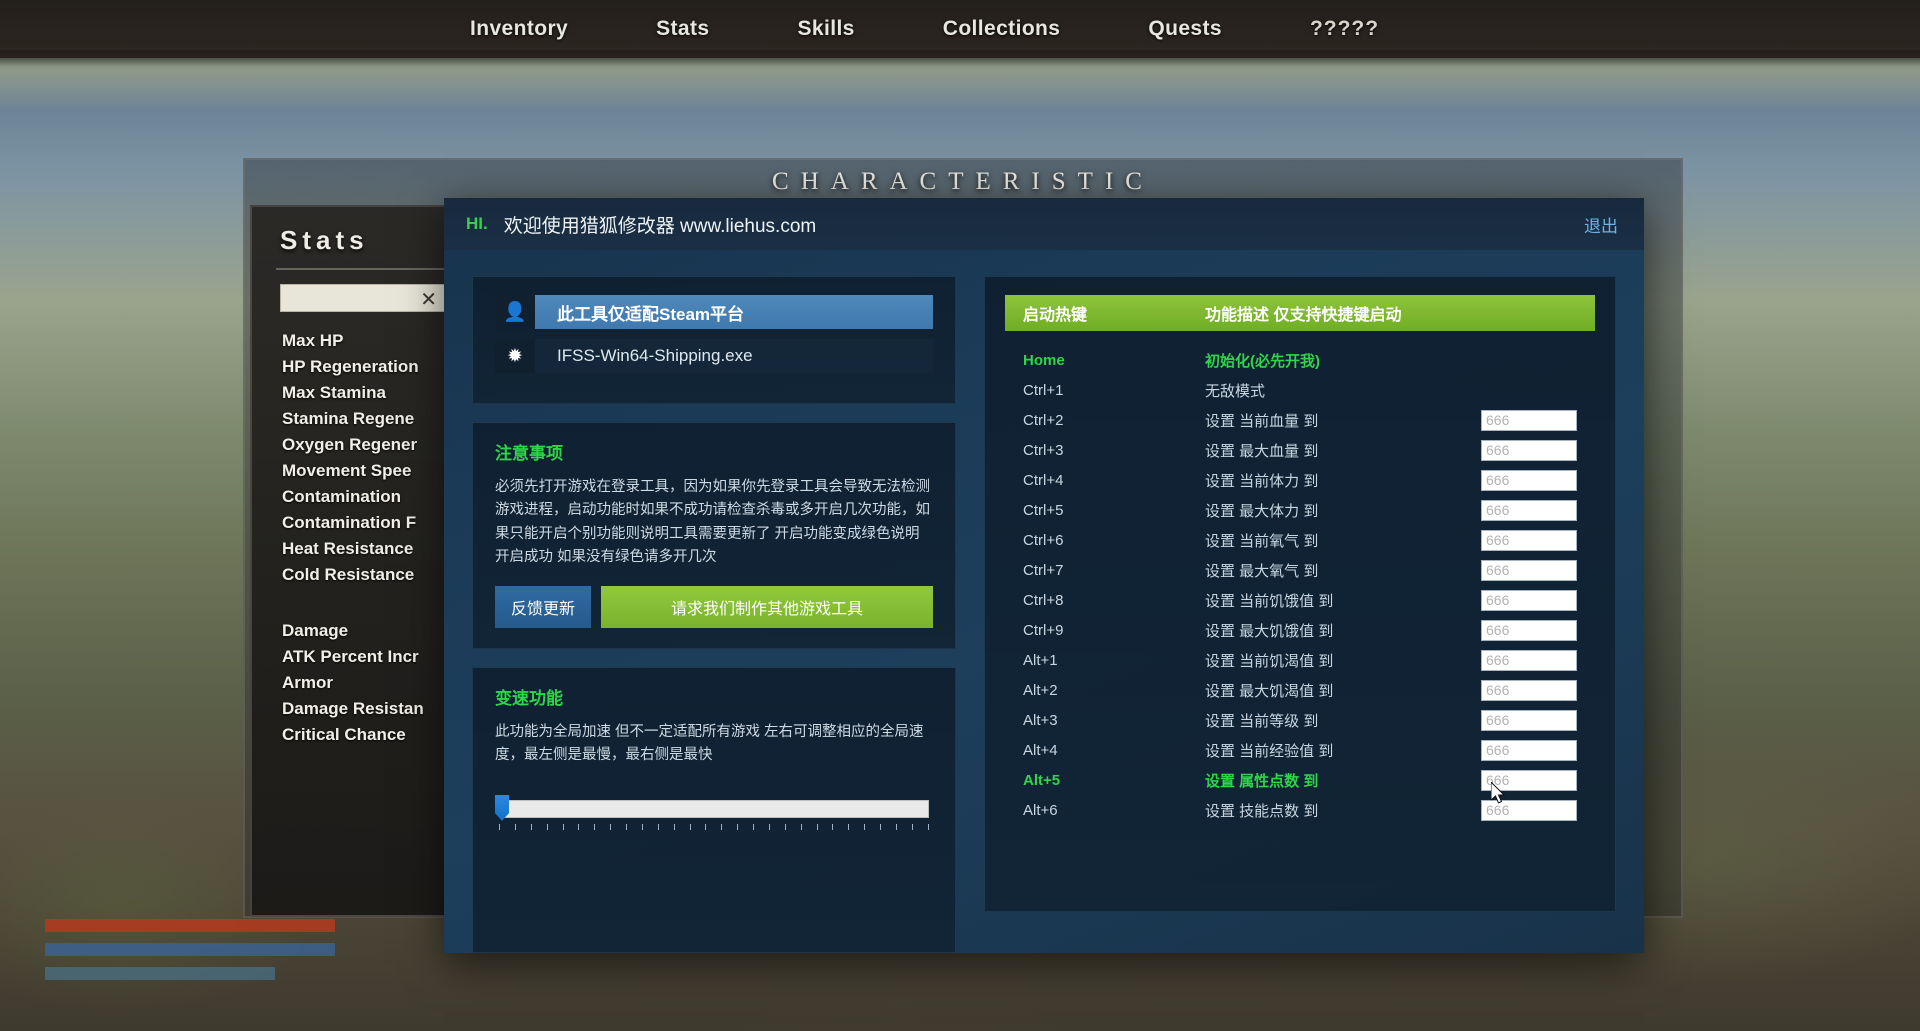  What do you see at coordinates (825, 29) in the screenshot?
I see `nav-tab-skills: Skills` at bounding box center [825, 29].